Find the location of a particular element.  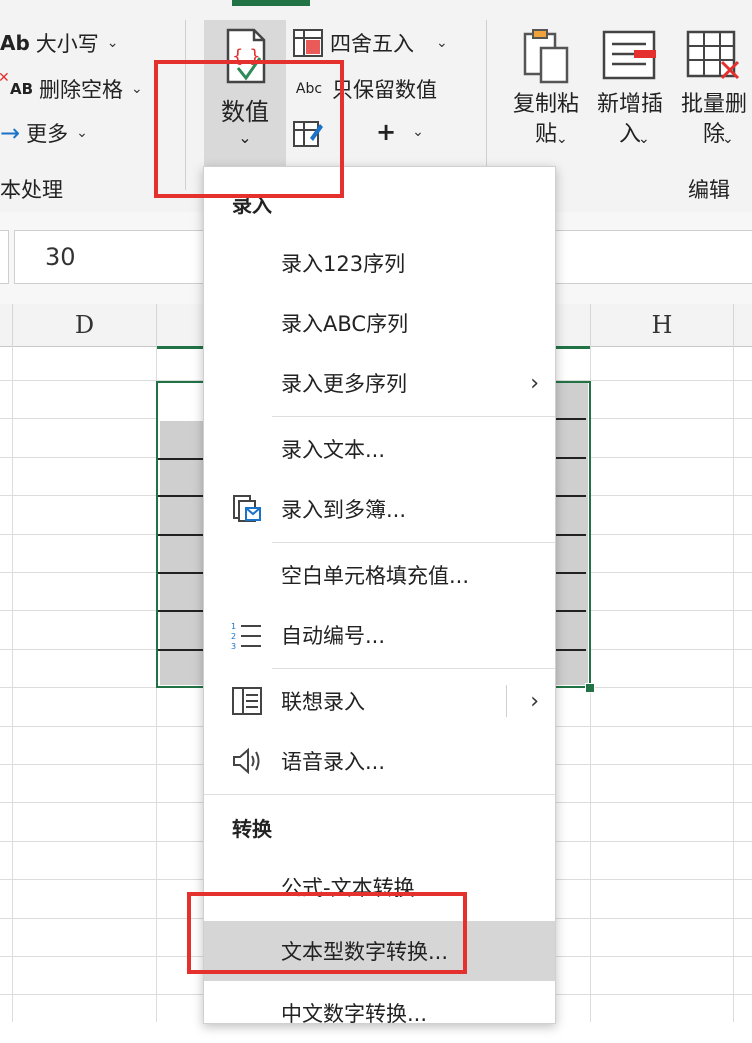

group-divider is located at coordinates (486, 105).